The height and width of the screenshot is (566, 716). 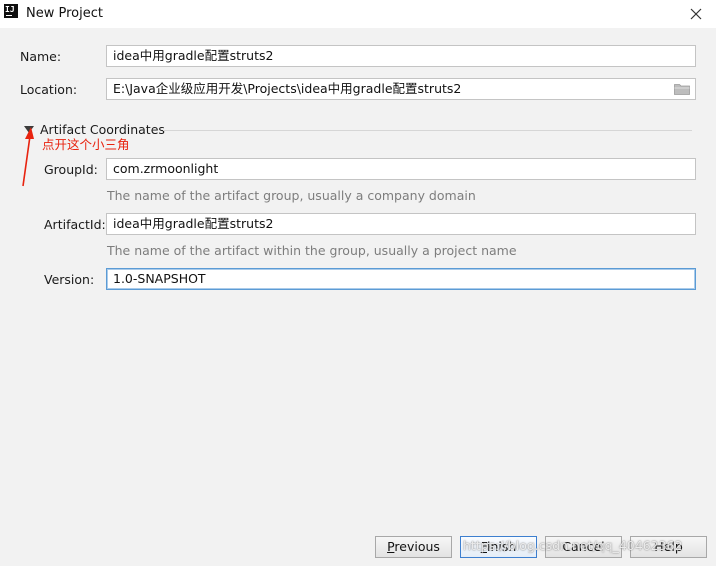 What do you see at coordinates (41, 56) in the screenshot?
I see `name-label: Name:` at bounding box center [41, 56].